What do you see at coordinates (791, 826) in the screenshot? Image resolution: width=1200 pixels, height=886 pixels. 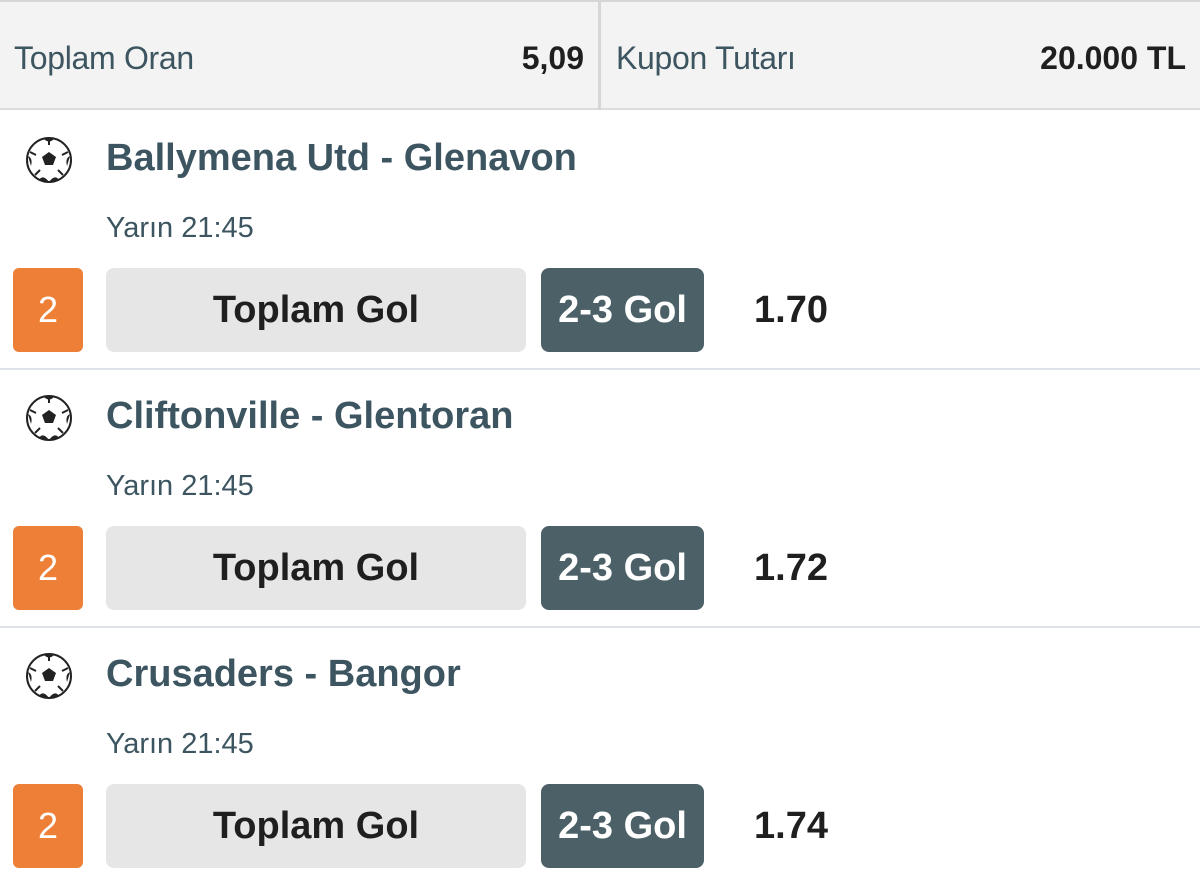 I see `odds-value: 1.74` at bounding box center [791, 826].